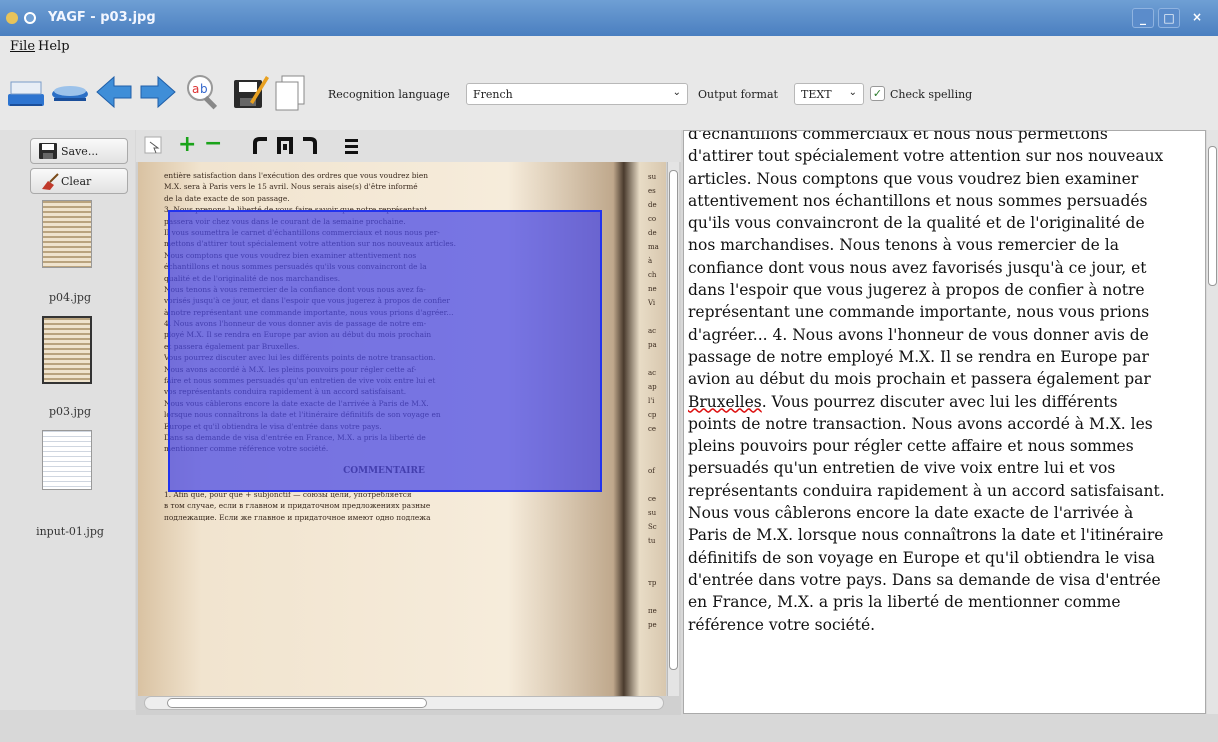 This screenshot has width=1218, height=742. Describe the element at coordinates (652, 429) in the screenshot. I see `page-edge-letter: ce` at that location.